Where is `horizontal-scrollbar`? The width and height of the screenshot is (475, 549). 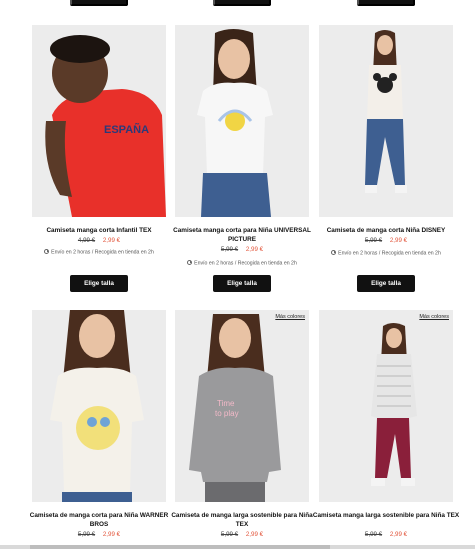
horizontal-scrollbar is located at coordinates (237, 547).